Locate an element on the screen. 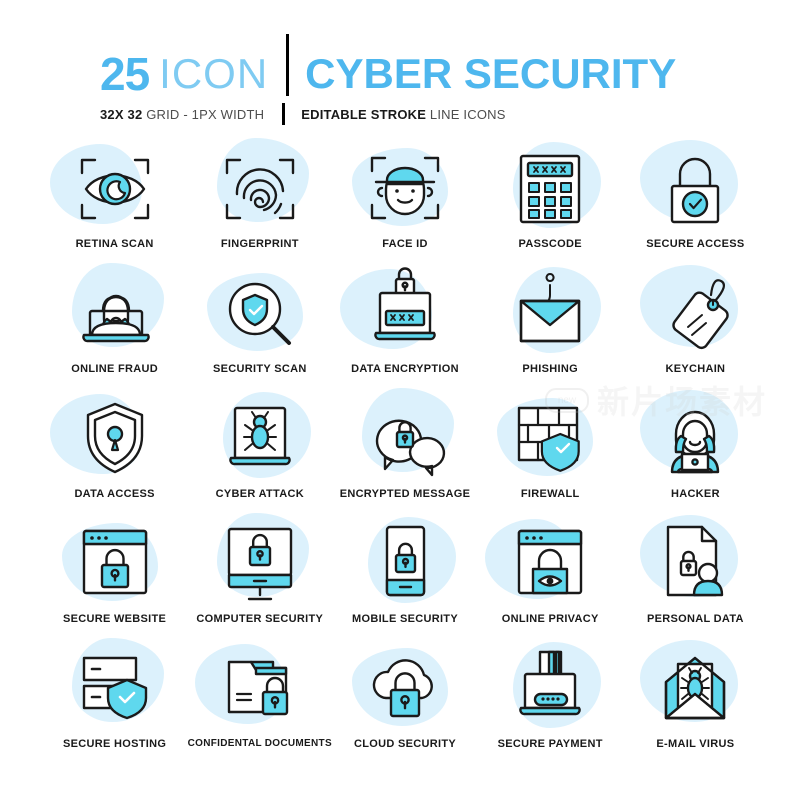  icon-cell-computer-security: COMPUTER SECURITY is located at coordinates (259, 577).